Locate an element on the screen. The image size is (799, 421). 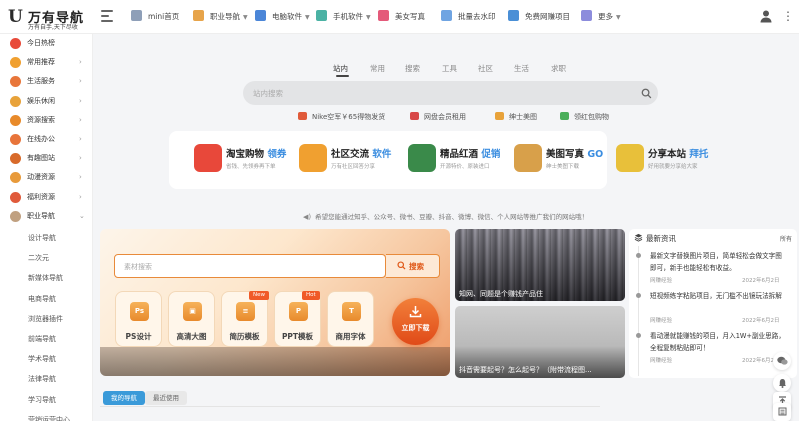
sidebar-subitem: 营销运营中心 is located at coordinates (49, 417).